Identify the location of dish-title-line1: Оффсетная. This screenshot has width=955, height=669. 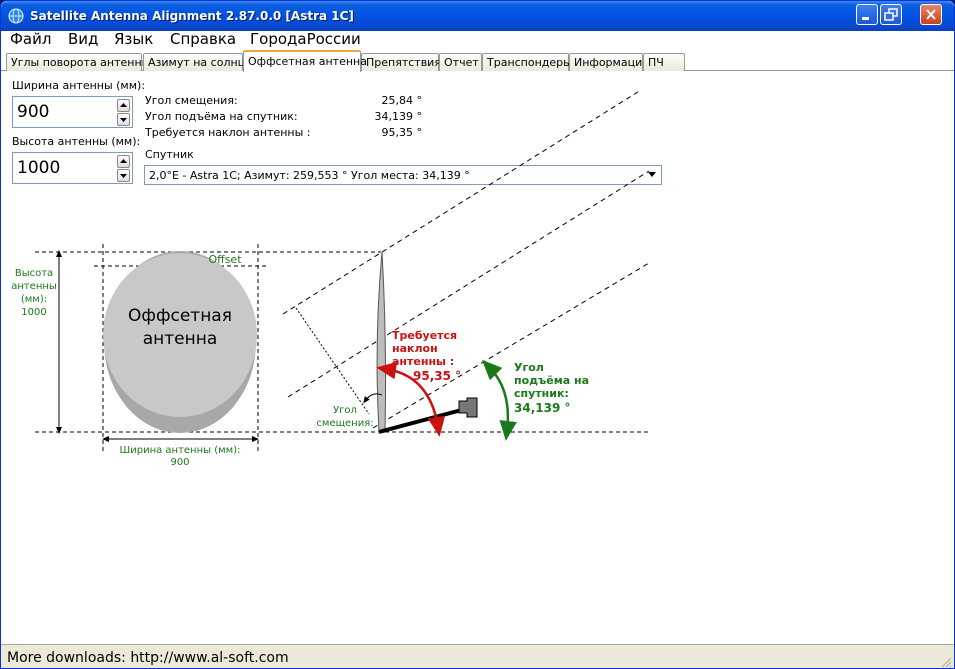
(180, 316).